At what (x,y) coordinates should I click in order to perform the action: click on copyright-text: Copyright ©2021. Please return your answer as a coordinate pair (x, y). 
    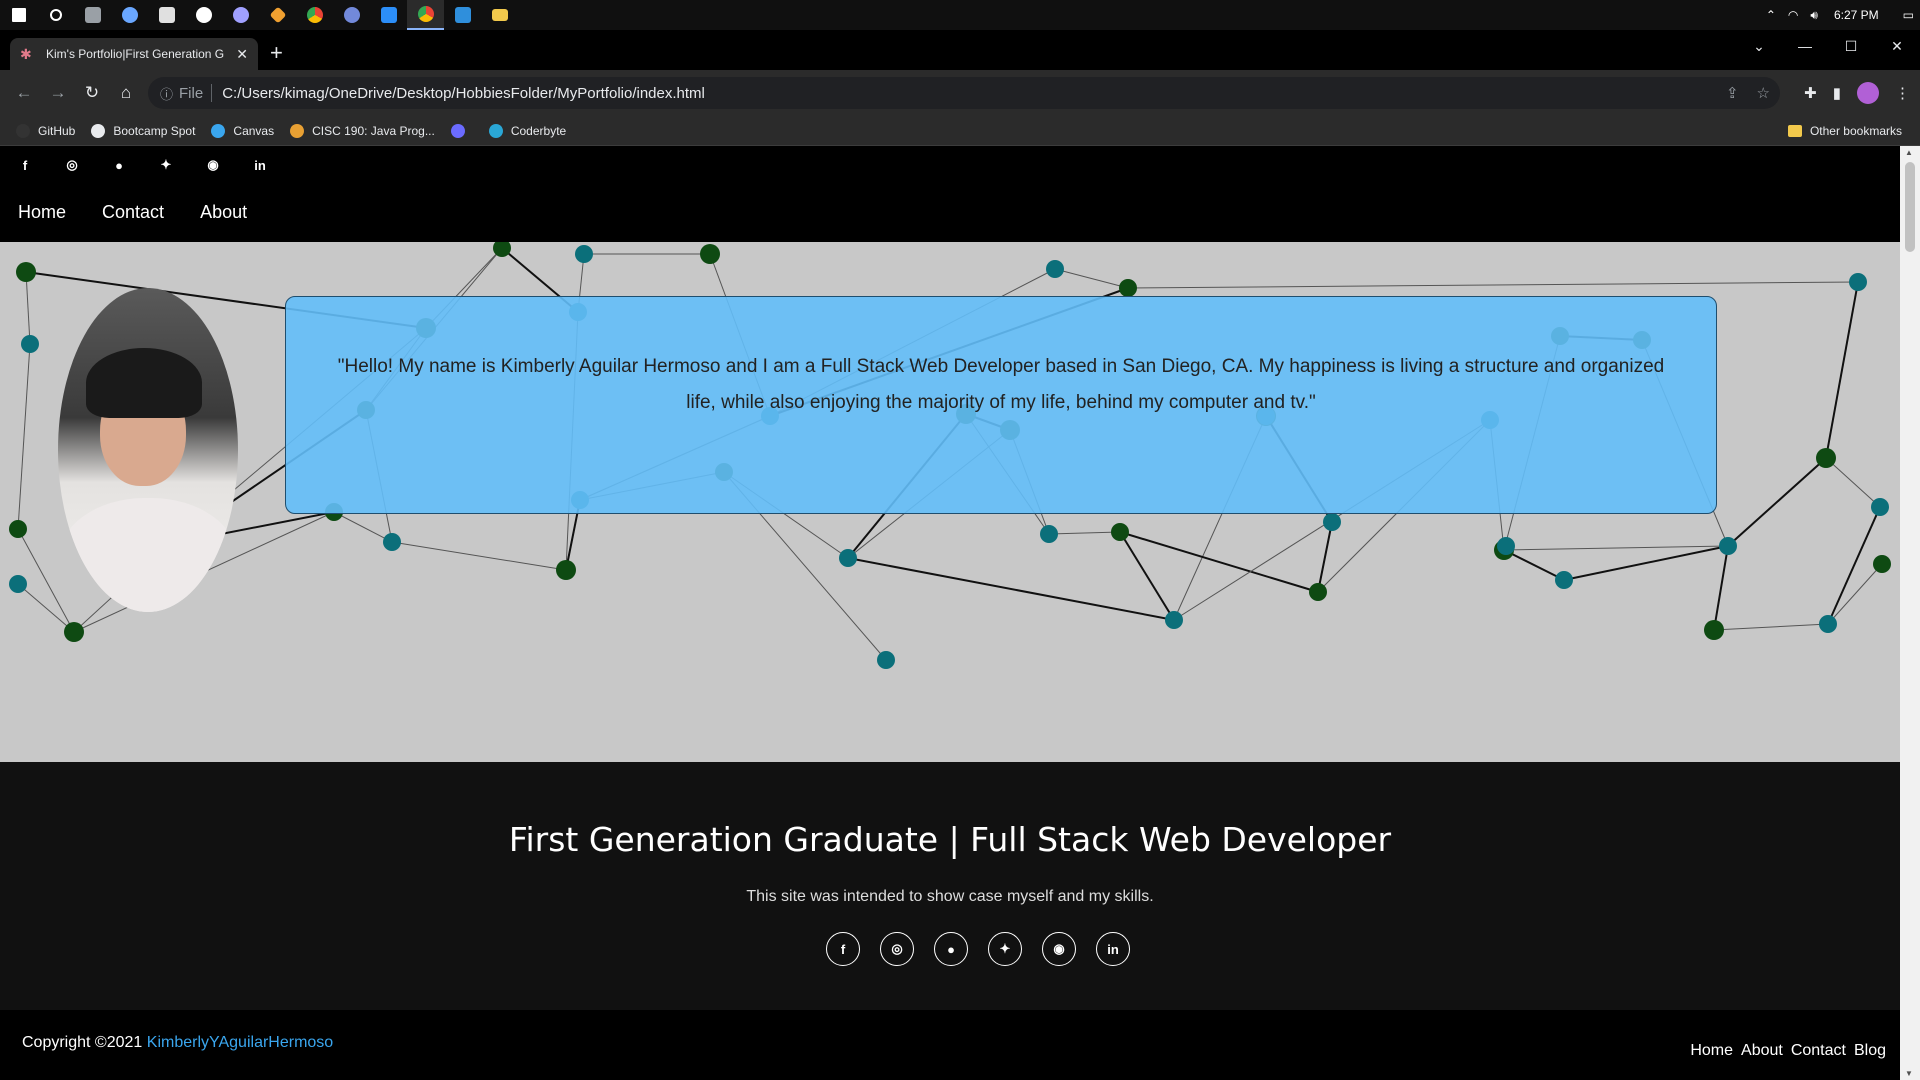
    Looking at the image, I should click on (82, 1042).